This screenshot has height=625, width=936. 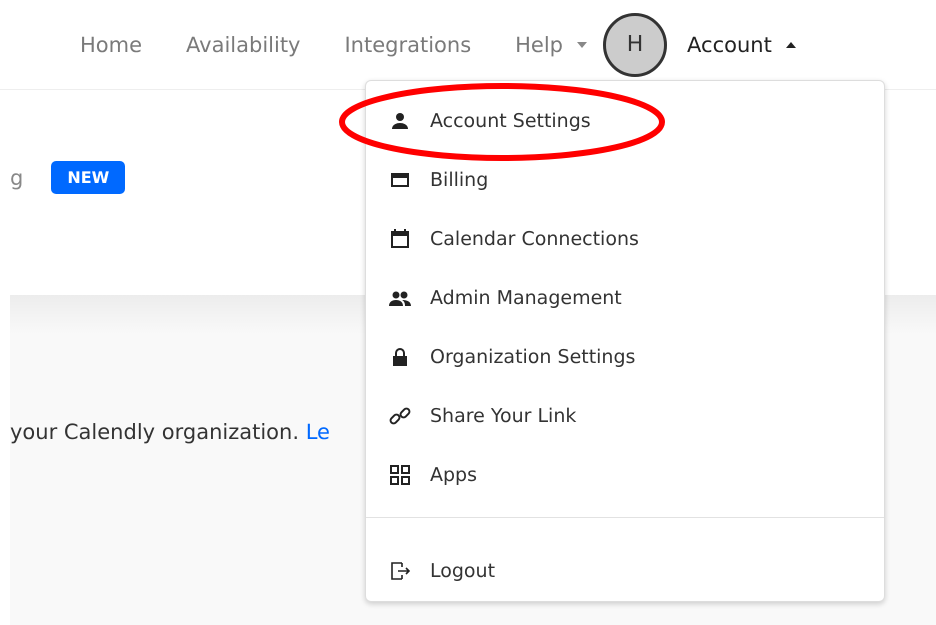 I want to click on grid-icon, so click(x=400, y=475).